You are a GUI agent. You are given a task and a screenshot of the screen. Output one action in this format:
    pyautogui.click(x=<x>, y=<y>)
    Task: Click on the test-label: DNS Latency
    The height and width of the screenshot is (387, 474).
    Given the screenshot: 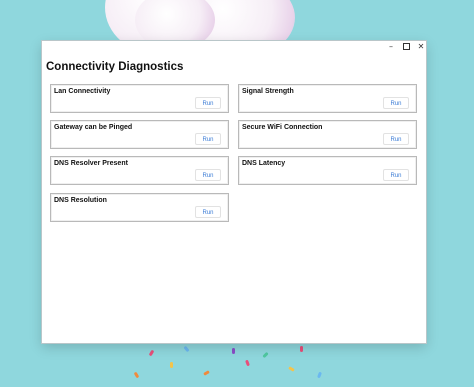 What is the action you would take?
    pyautogui.click(x=264, y=163)
    